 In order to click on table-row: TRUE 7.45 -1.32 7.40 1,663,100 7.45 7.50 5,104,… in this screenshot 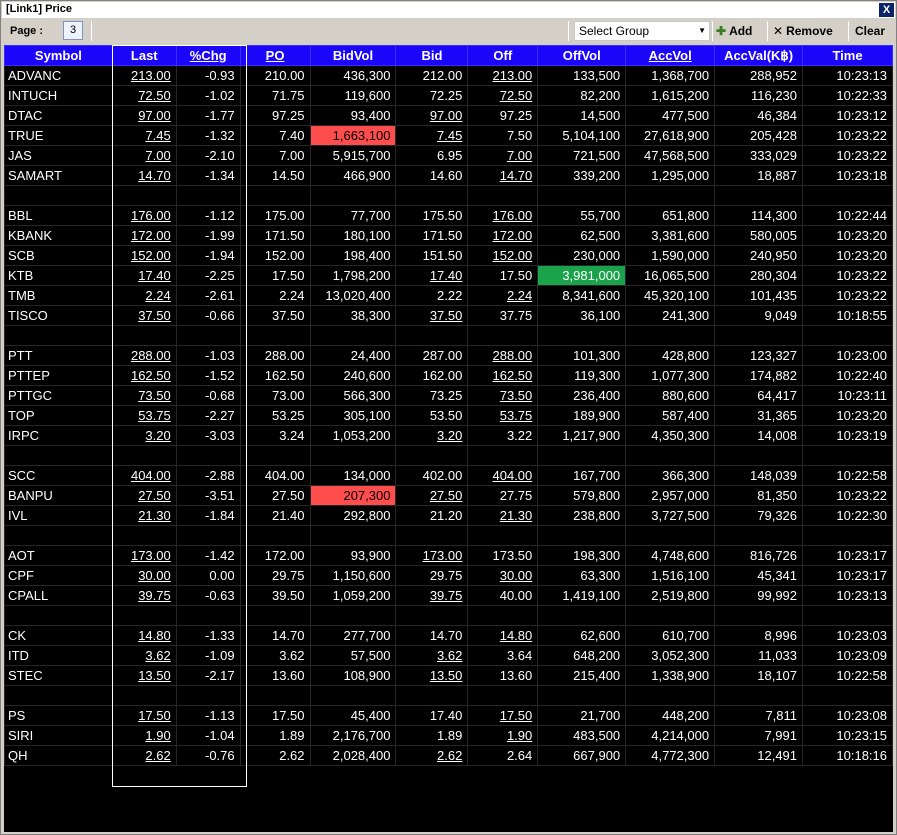, I will do `click(448, 135)`.